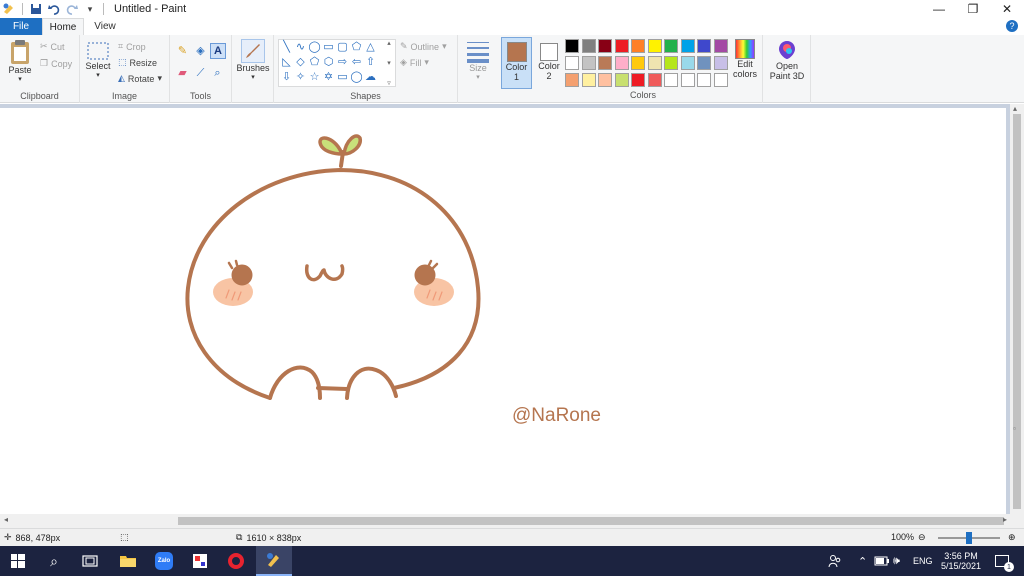 Image resolution: width=1024 pixels, height=576 pixels. I want to click on select-button: Select ▾, so click(98, 60).